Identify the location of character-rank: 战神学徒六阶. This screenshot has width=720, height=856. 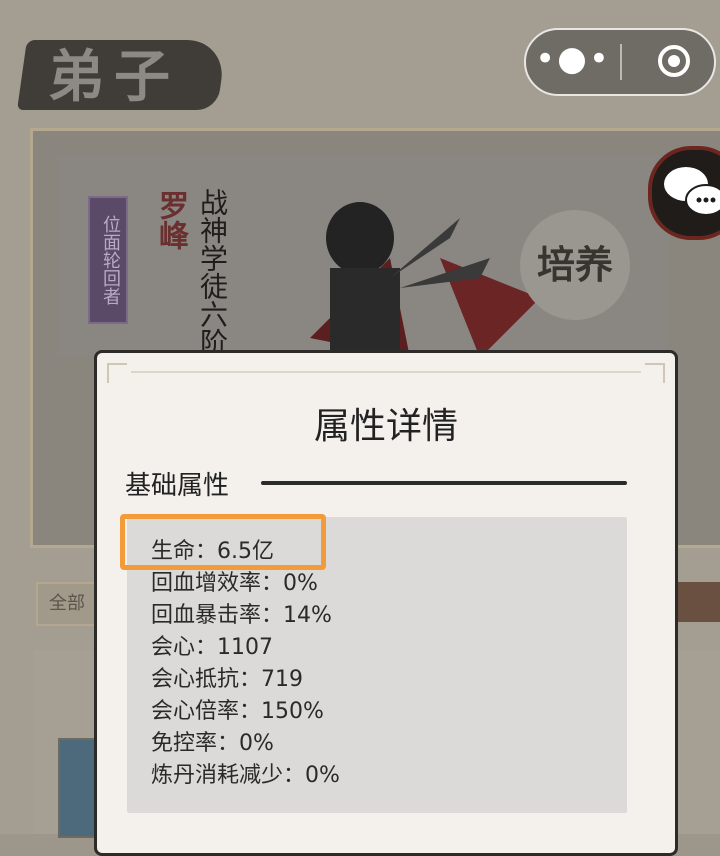
(212, 272).